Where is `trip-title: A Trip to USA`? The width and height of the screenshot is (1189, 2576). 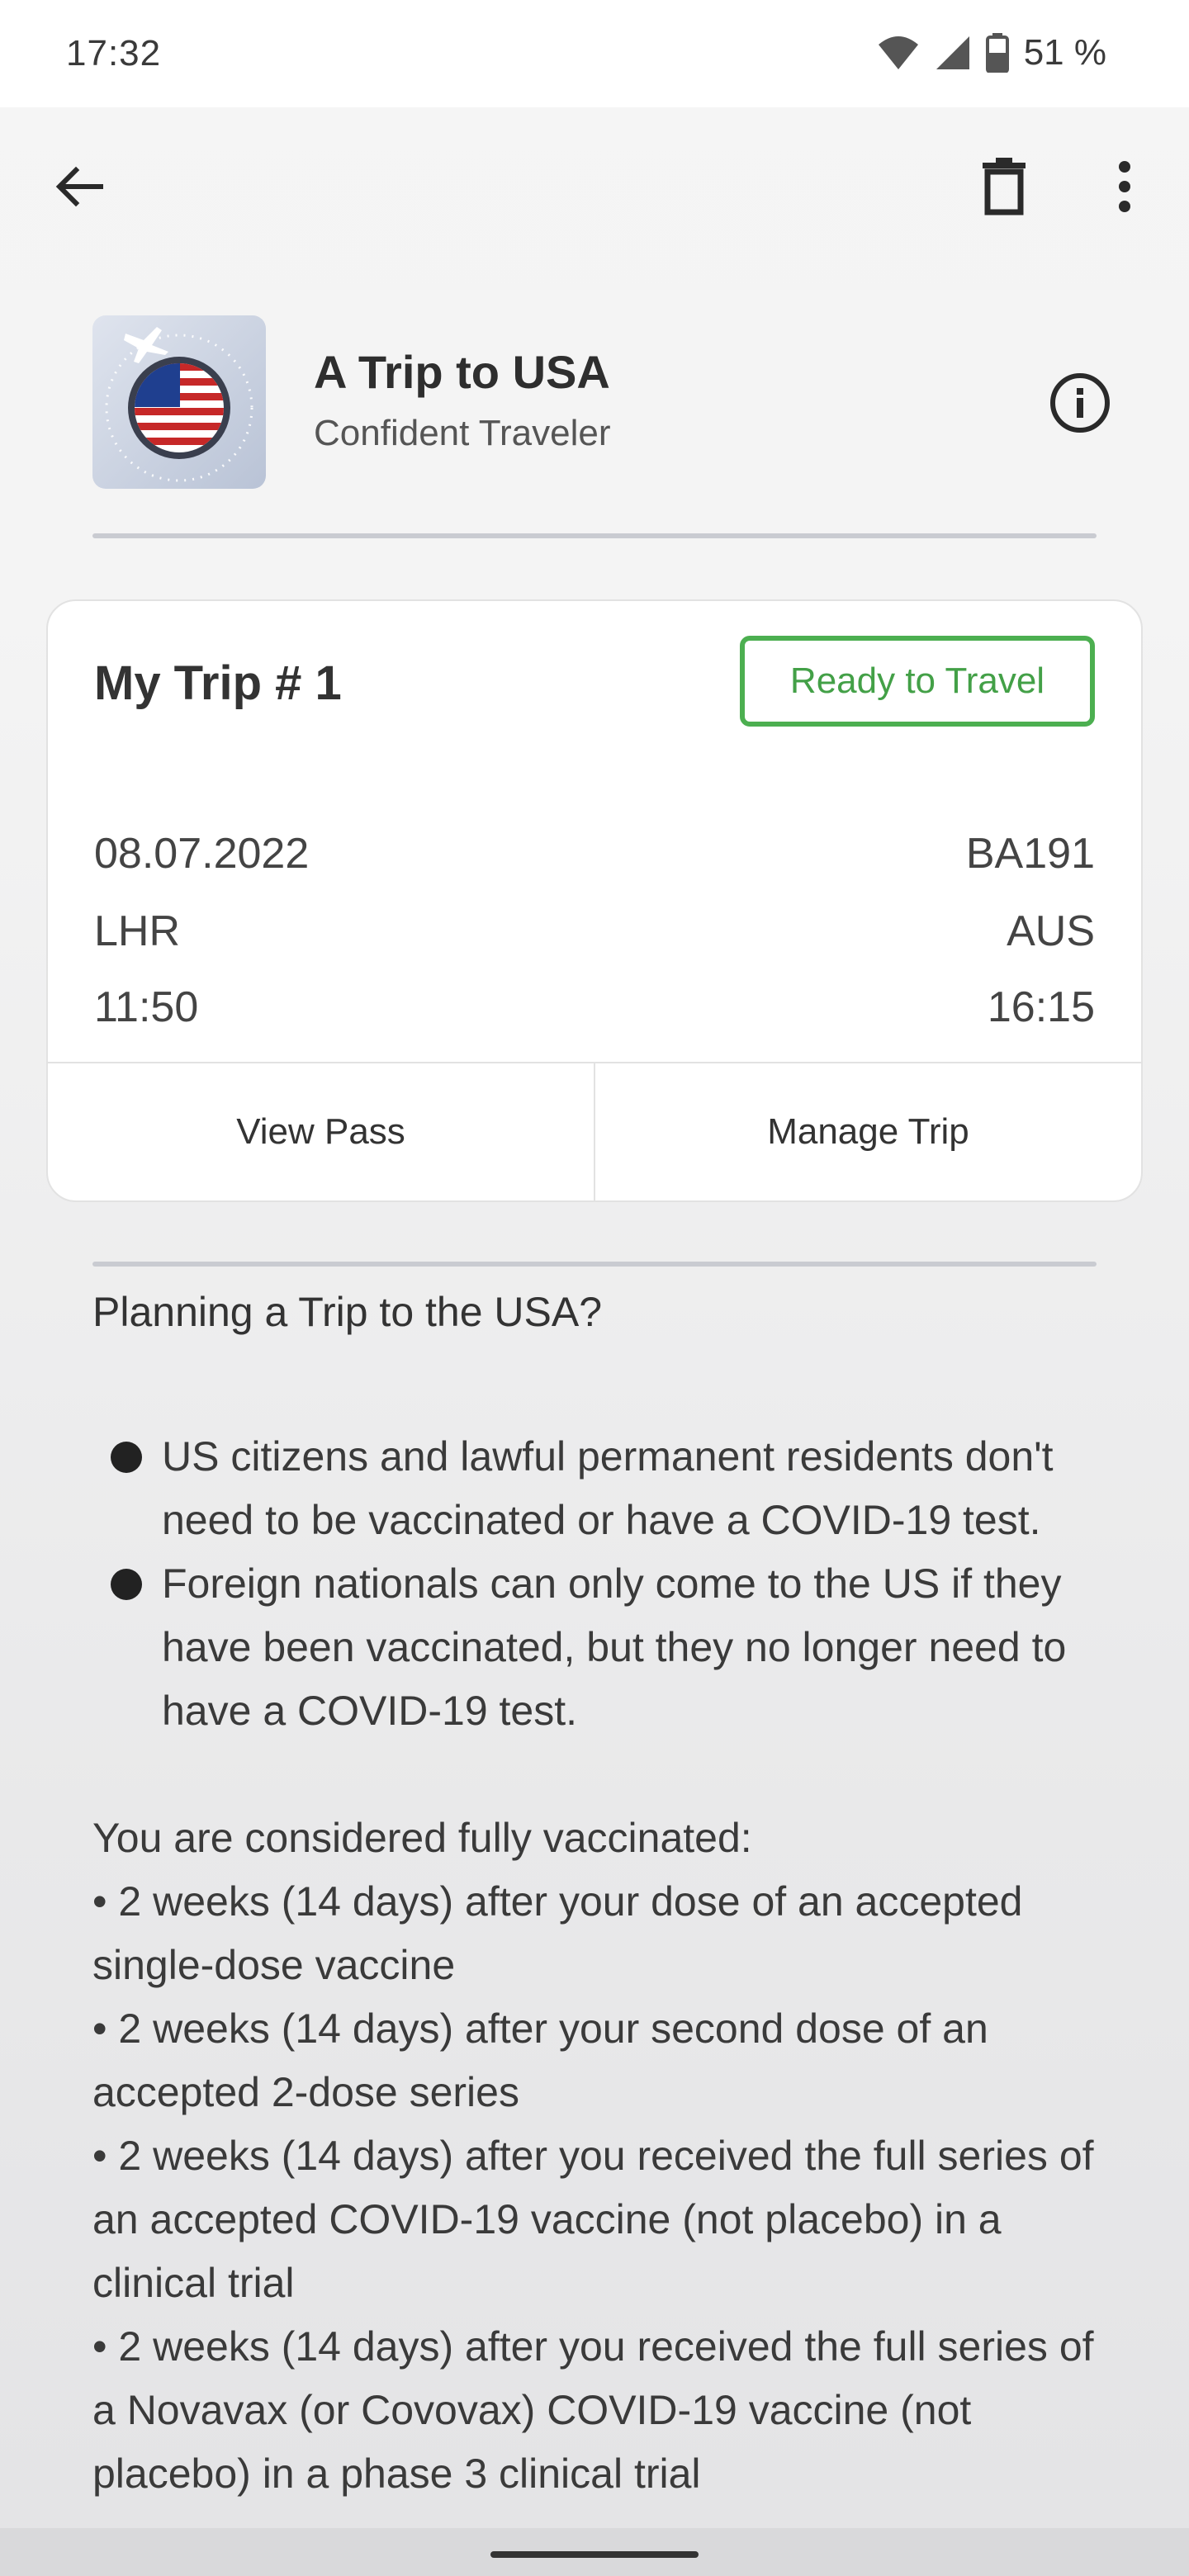 trip-title: A Trip to USA is located at coordinates (462, 372).